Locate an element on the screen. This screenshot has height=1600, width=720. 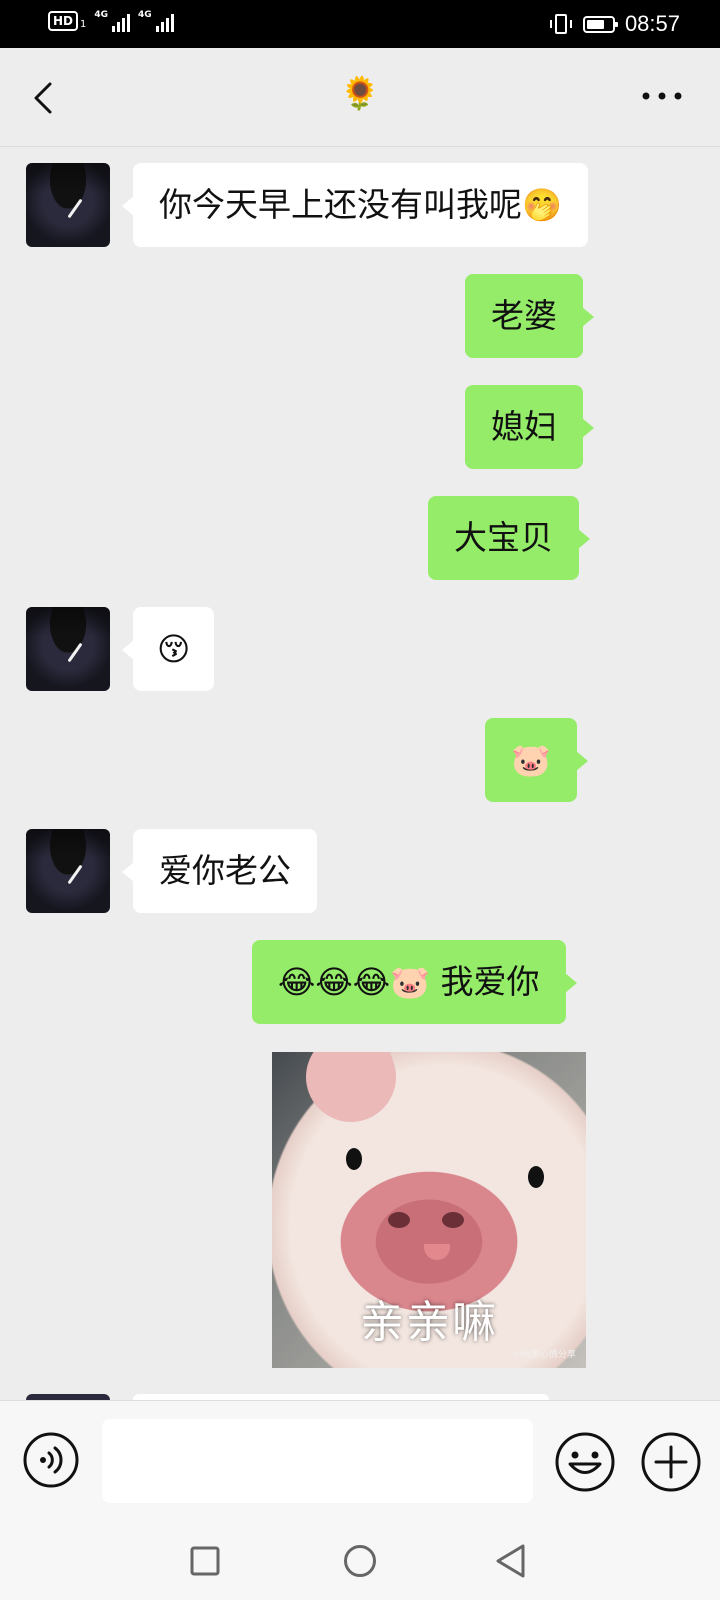
square-icon is located at coordinates (205, 1561).